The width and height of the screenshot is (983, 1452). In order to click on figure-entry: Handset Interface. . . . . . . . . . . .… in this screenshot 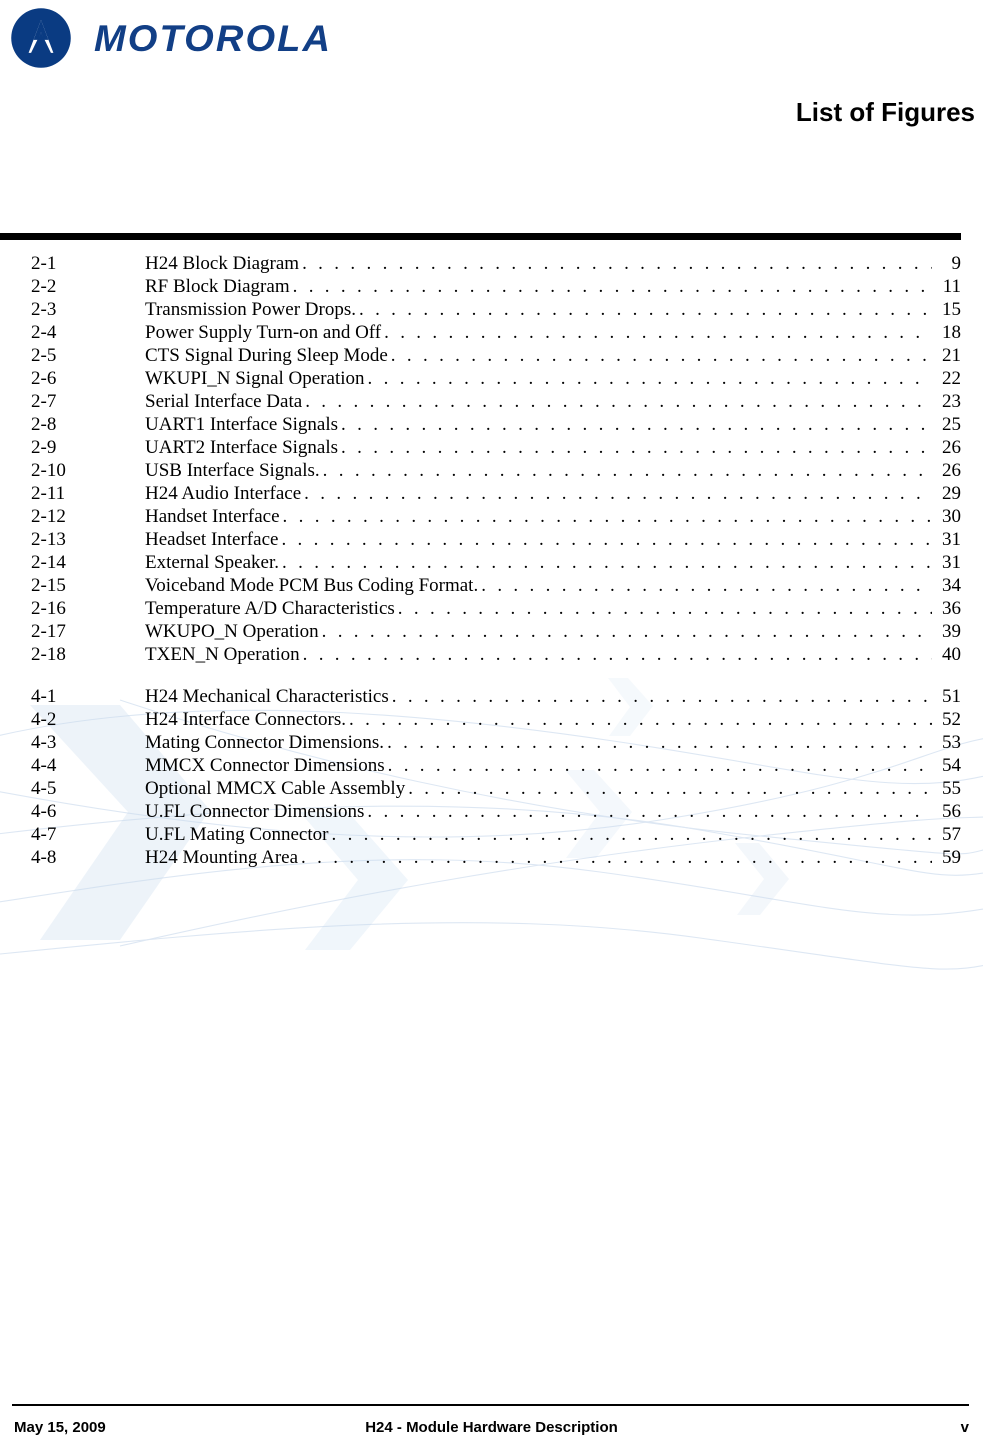, I will do `click(553, 516)`.